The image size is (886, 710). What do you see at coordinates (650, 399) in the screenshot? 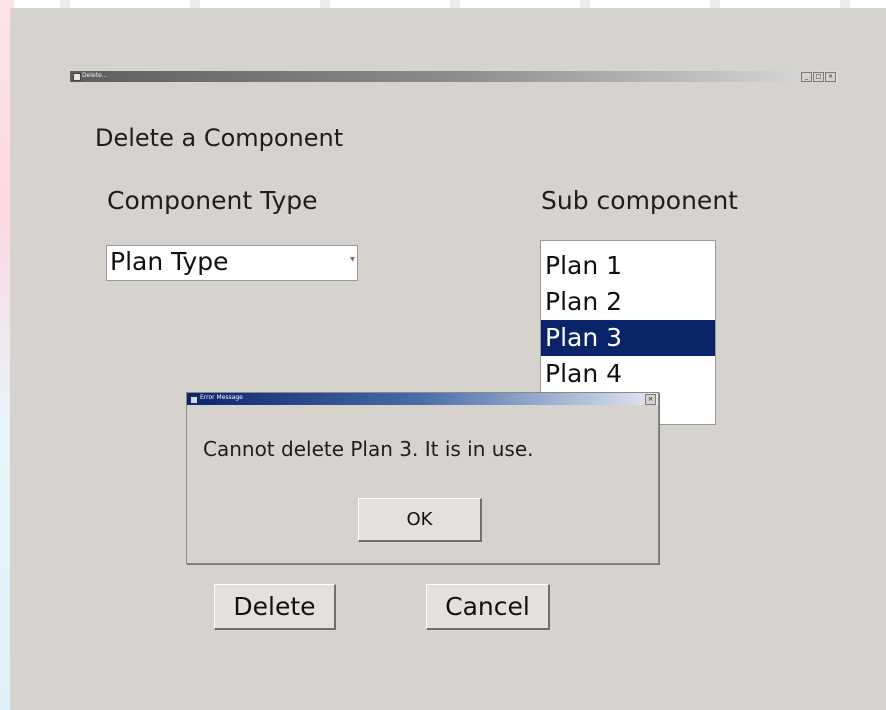
I see `dialog-close-button: ×` at bounding box center [650, 399].